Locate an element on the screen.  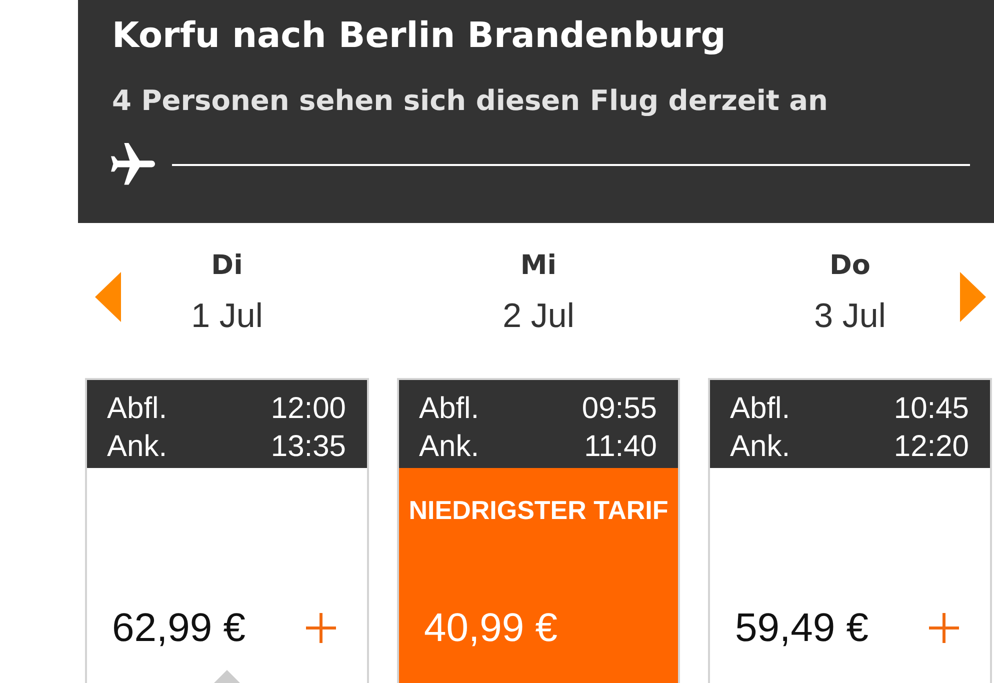
price-label: 62,99 € is located at coordinates (179, 628).